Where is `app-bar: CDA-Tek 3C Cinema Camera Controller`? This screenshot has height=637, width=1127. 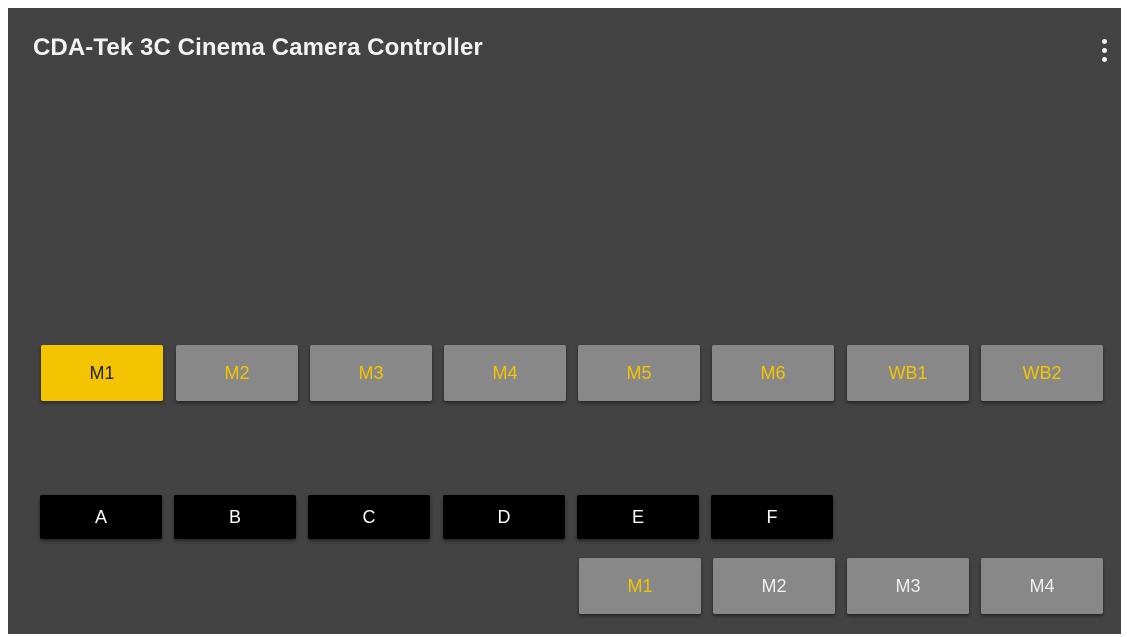 app-bar: CDA-Tek 3C Cinema Camera Controller is located at coordinates (564, 51).